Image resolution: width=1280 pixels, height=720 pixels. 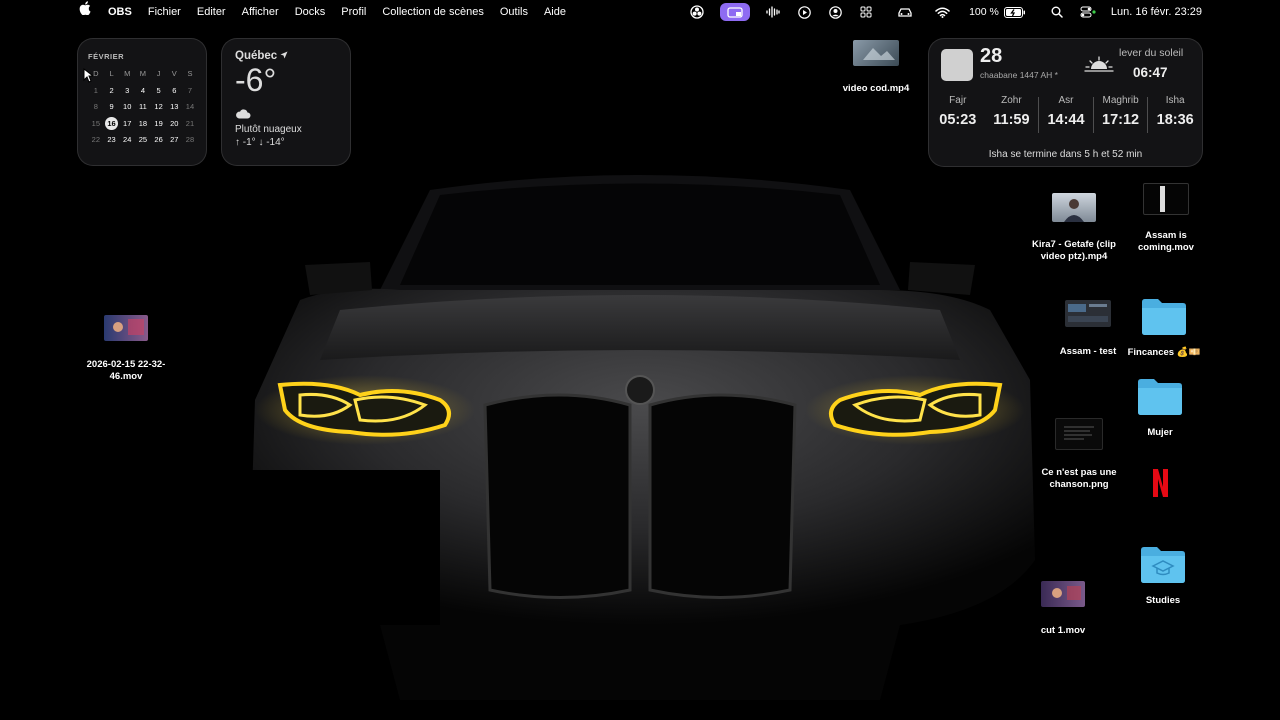 I want to click on calendar-day: 9, so click(x=111, y=106).